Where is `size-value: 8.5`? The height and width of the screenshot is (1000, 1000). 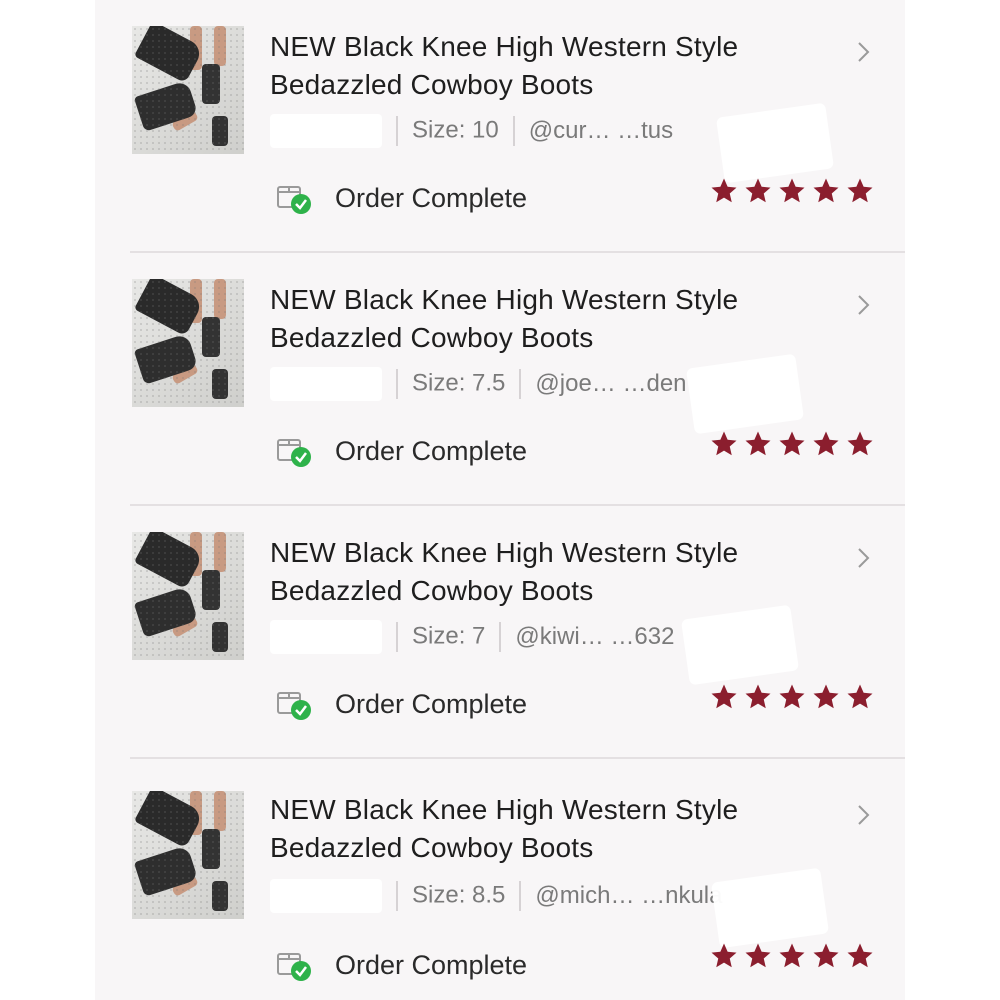
size-value: 8.5 is located at coordinates (489, 895).